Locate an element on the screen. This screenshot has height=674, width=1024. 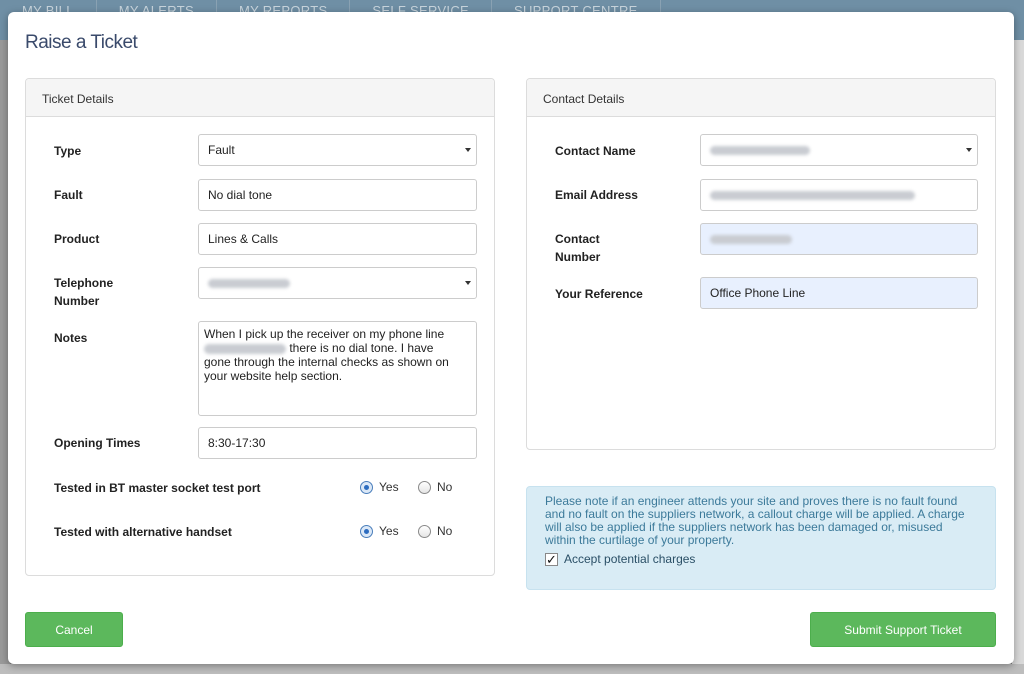
telephone-label-line2: Number is located at coordinates (77, 301).